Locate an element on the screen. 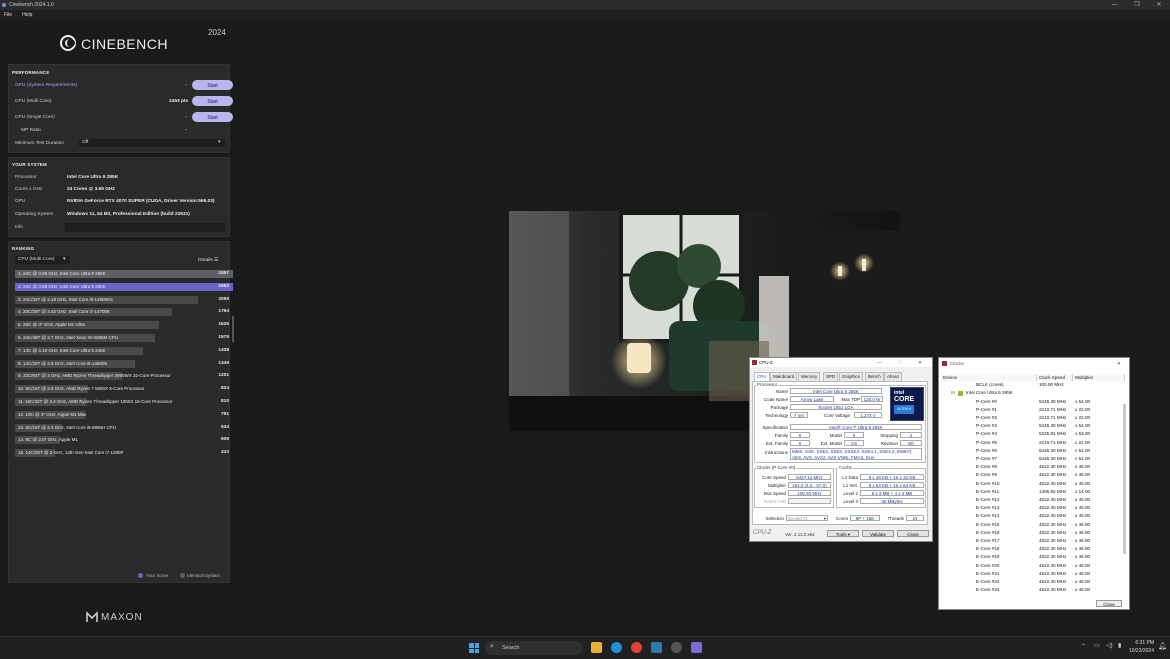  list-item: ⊟ Intel Core Ultra 9 285K is located at coordinates (1032, 393).